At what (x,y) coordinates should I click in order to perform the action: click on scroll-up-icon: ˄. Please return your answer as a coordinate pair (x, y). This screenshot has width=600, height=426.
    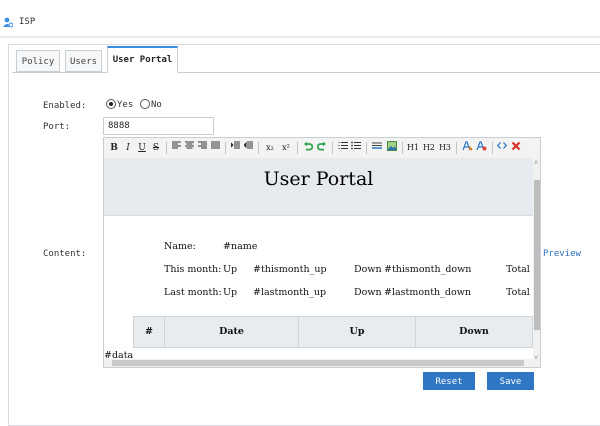
    Looking at the image, I should click on (536, 163).